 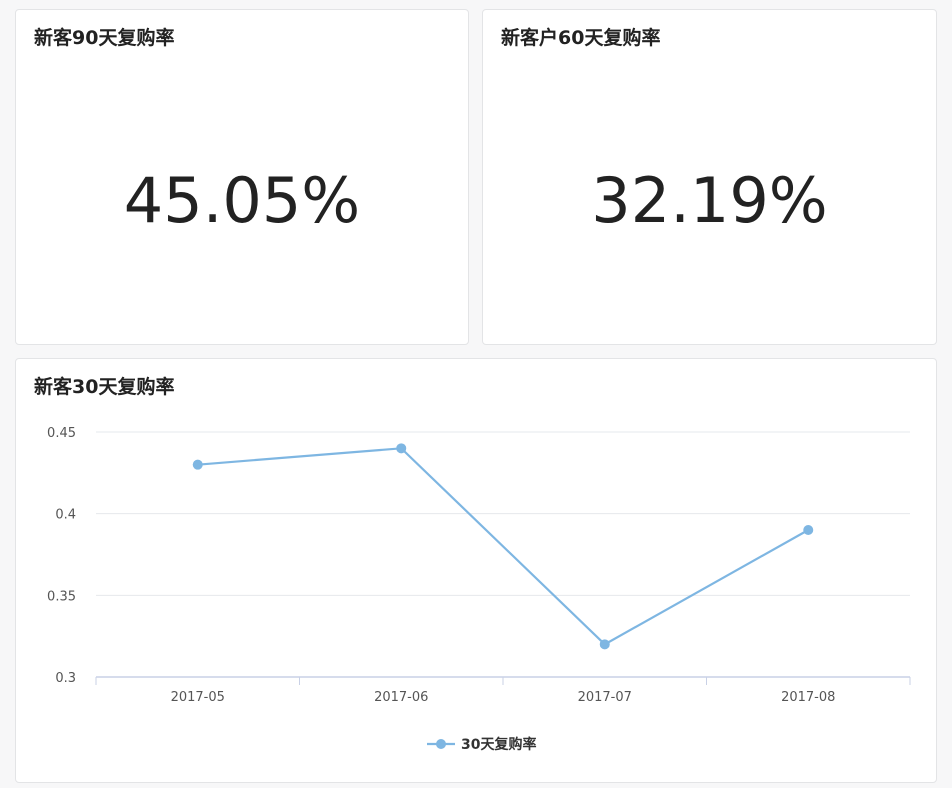 I want to click on y-tick-label: 0.35, so click(x=61, y=596).